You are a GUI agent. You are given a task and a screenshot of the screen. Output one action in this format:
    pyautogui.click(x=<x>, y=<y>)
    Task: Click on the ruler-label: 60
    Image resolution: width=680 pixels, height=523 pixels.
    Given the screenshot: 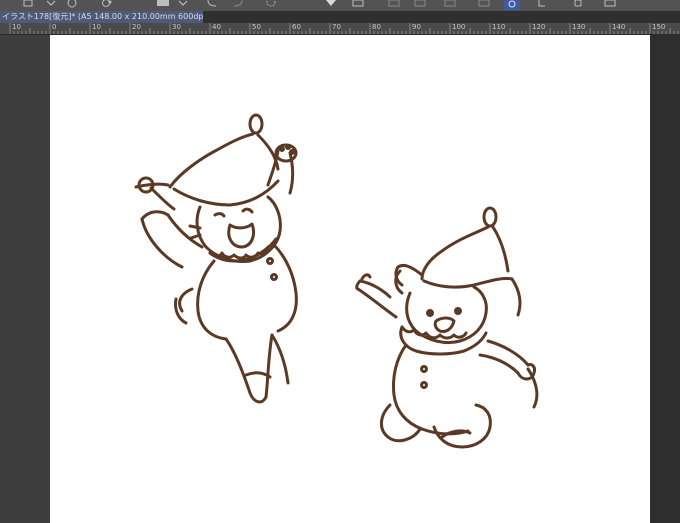 What is the action you would take?
    pyautogui.click(x=296, y=27)
    